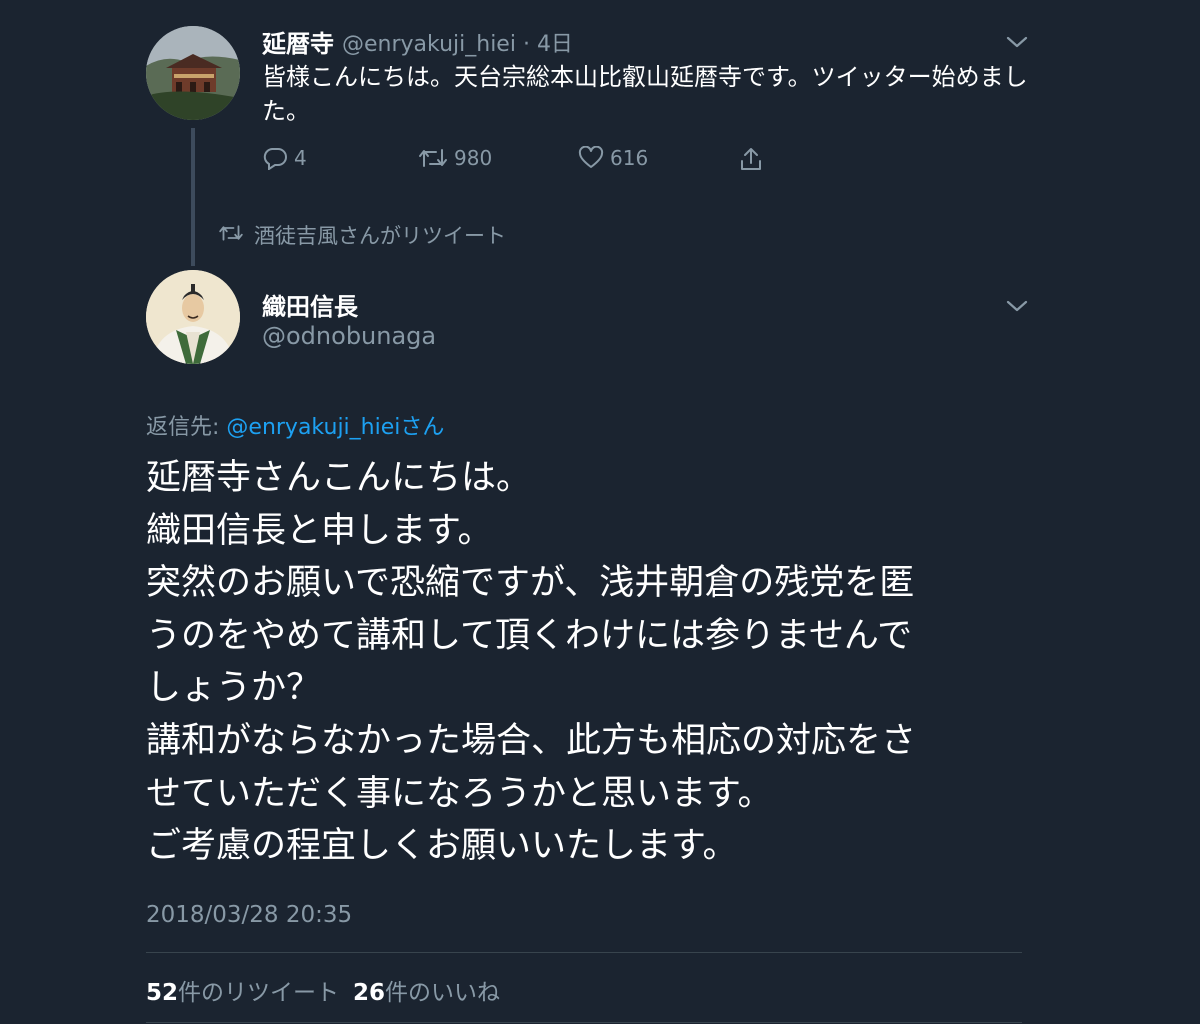 The height and width of the screenshot is (1024, 1200). What do you see at coordinates (645, 94) in the screenshot?
I see `parent-tweet-text: 皆様こんにちは。天台宗総本山比叡山延暦寺です。ツイッター始めました。` at bounding box center [645, 94].